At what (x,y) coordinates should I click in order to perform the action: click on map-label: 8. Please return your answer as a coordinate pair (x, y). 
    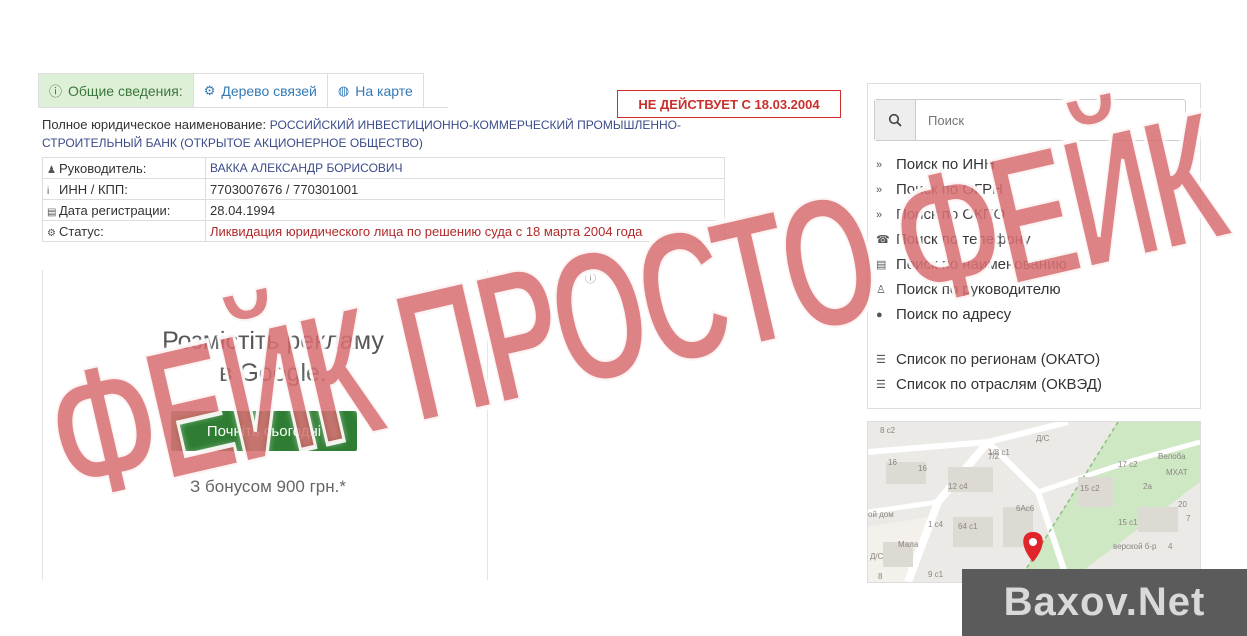
    Looking at the image, I should click on (880, 576).